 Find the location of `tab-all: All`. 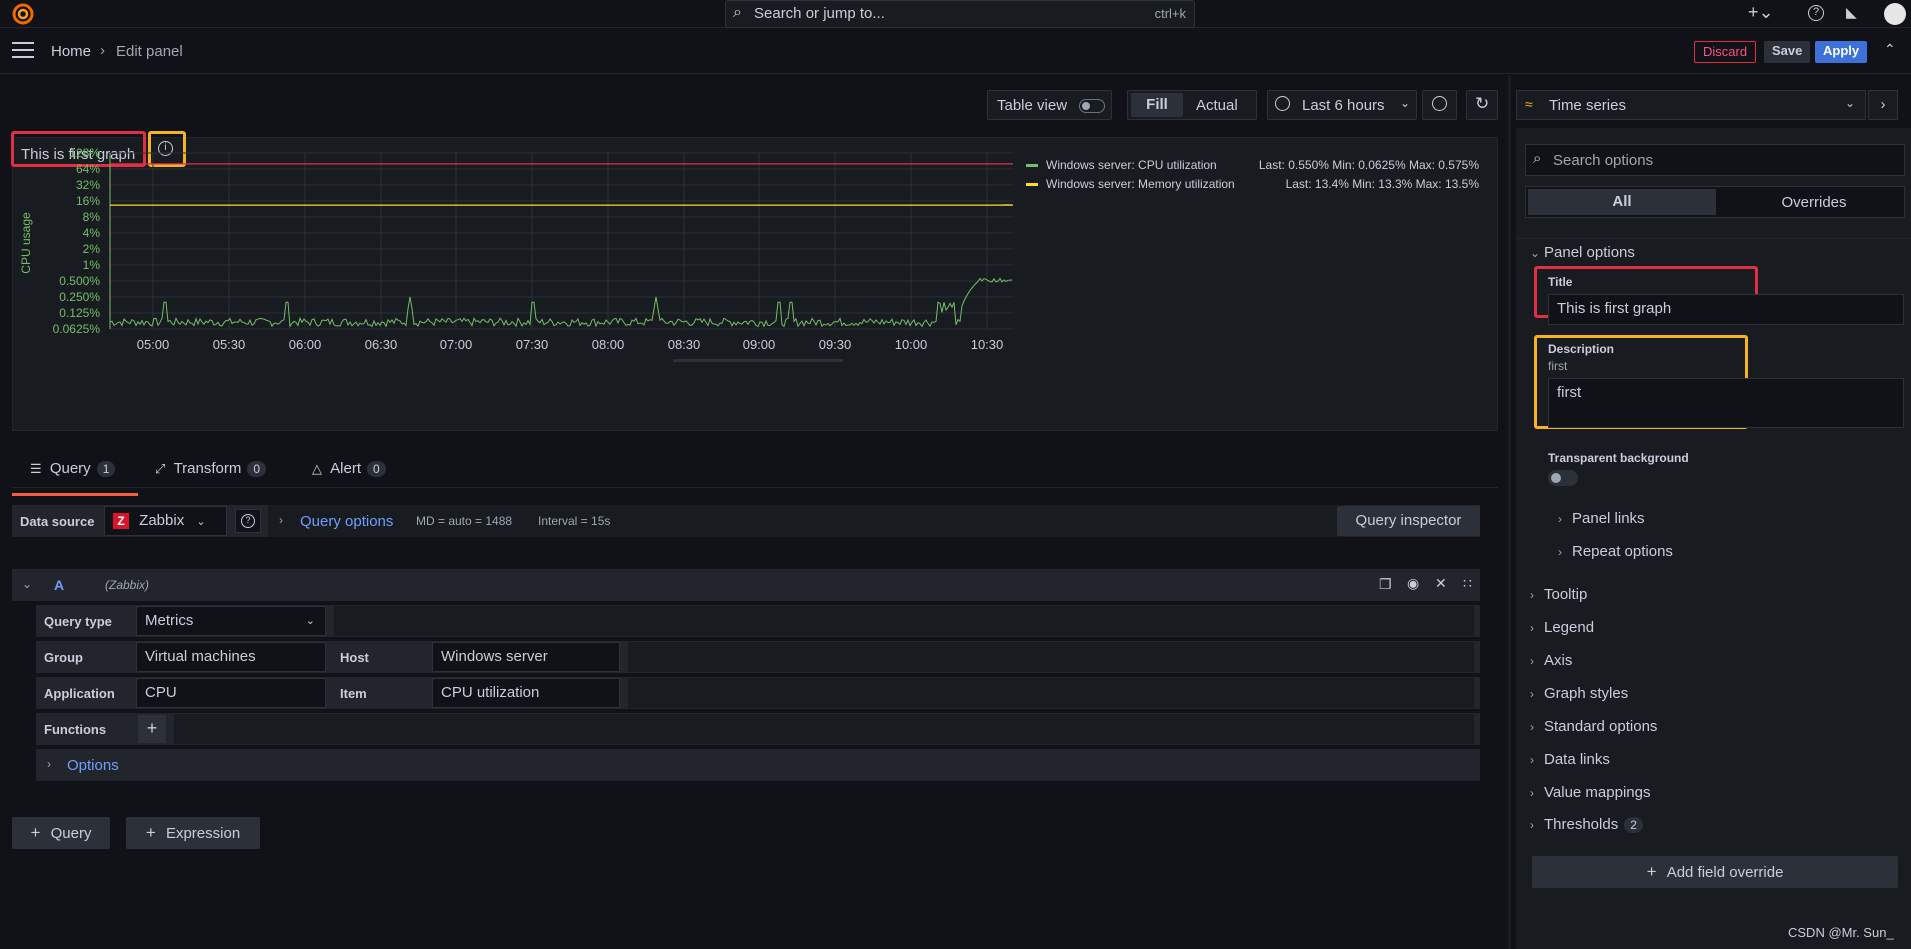

tab-all: All is located at coordinates (1622, 202).